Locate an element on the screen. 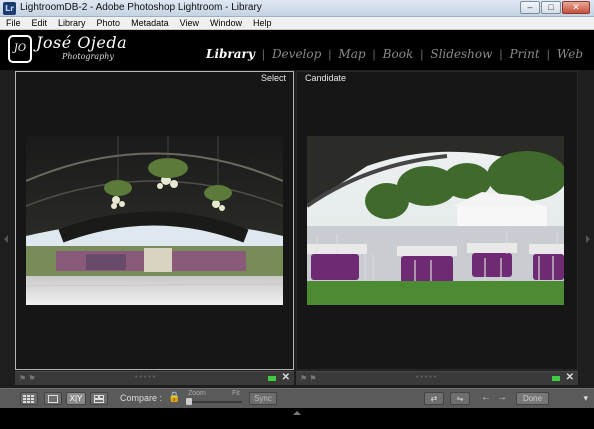  module-develop: Develop is located at coordinates (296, 54).